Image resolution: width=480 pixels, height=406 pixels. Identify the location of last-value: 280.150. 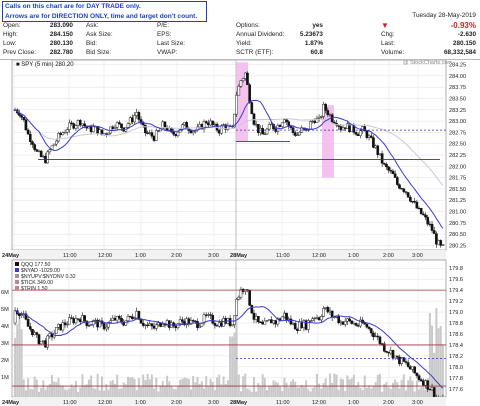
(464, 43).